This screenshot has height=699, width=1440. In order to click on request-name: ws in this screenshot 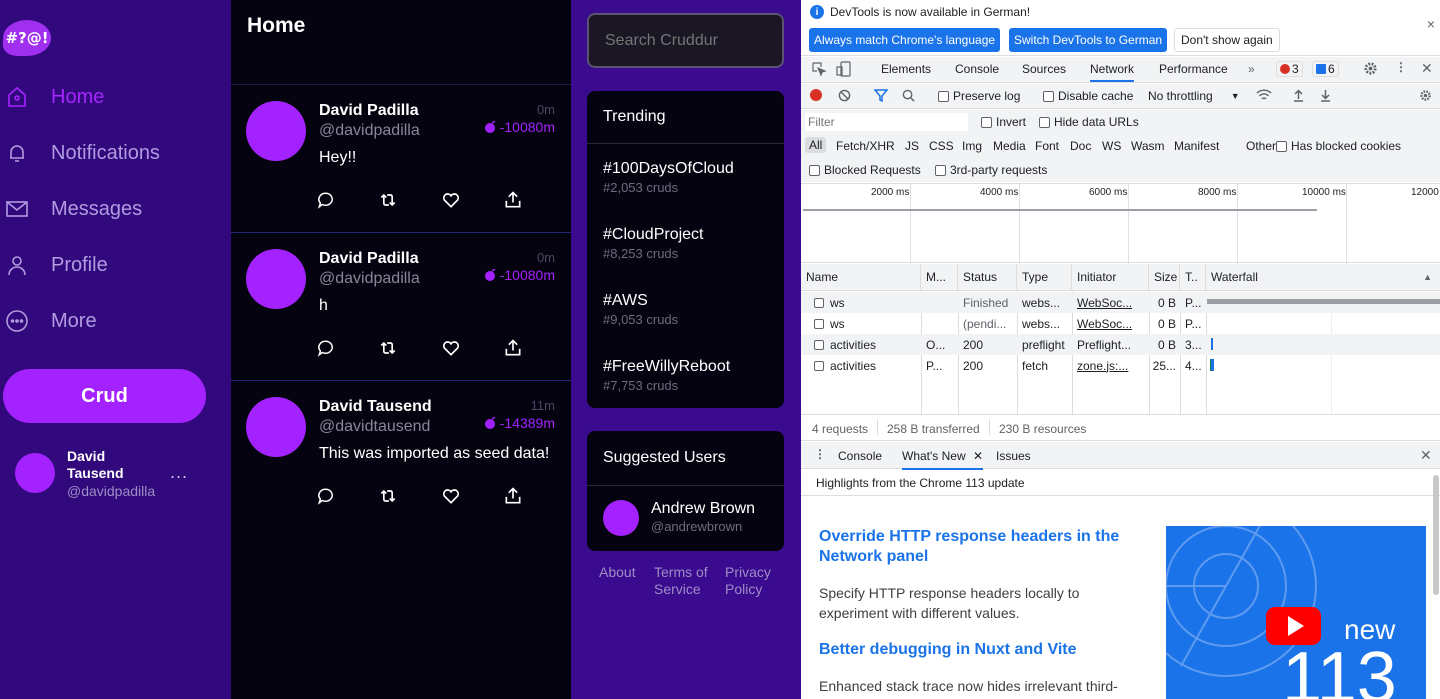, I will do `click(865, 323)`.